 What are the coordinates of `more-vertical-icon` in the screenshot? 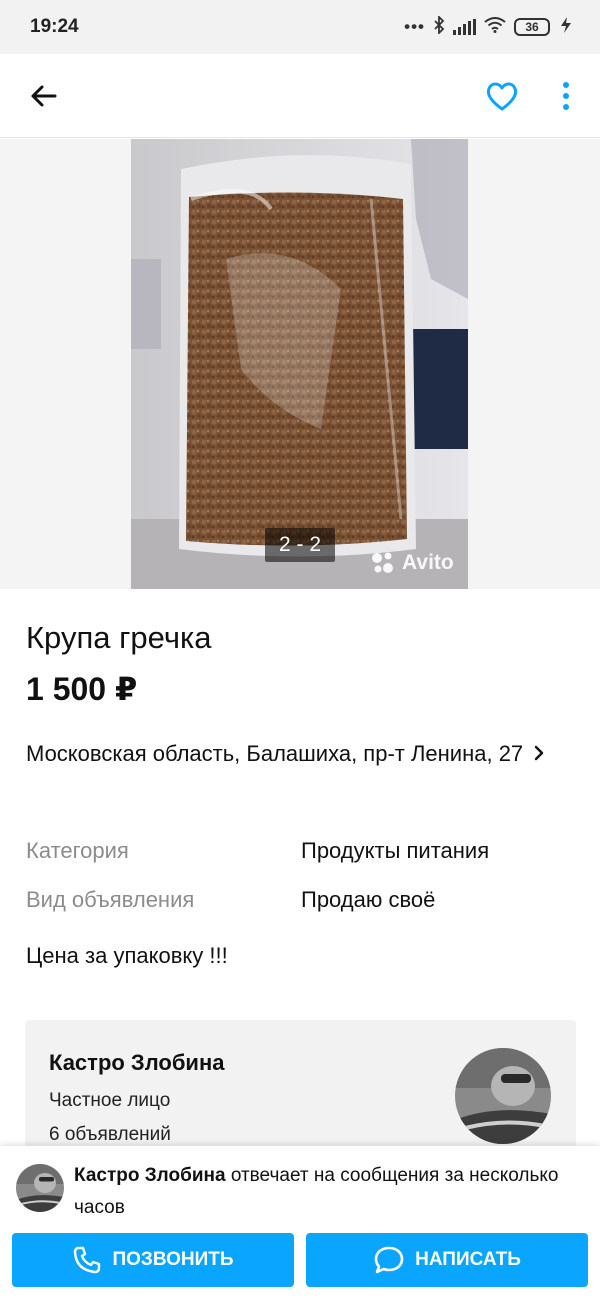 It's located at (566, 96).